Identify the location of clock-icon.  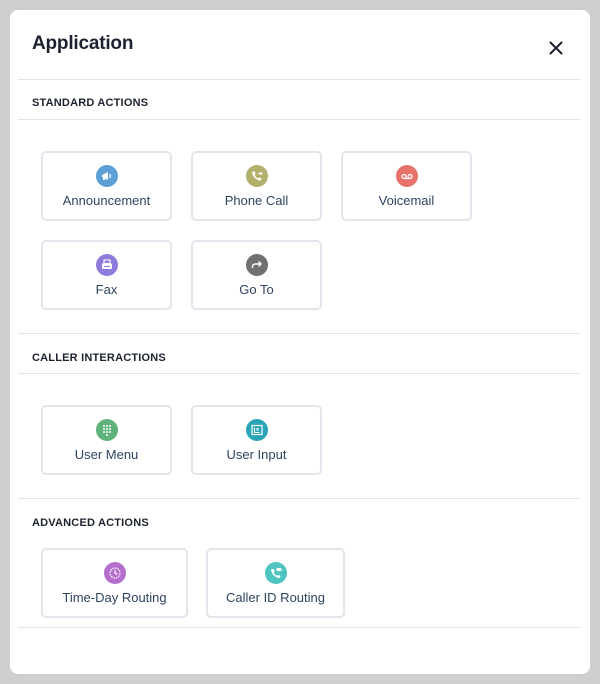
(114, 573).